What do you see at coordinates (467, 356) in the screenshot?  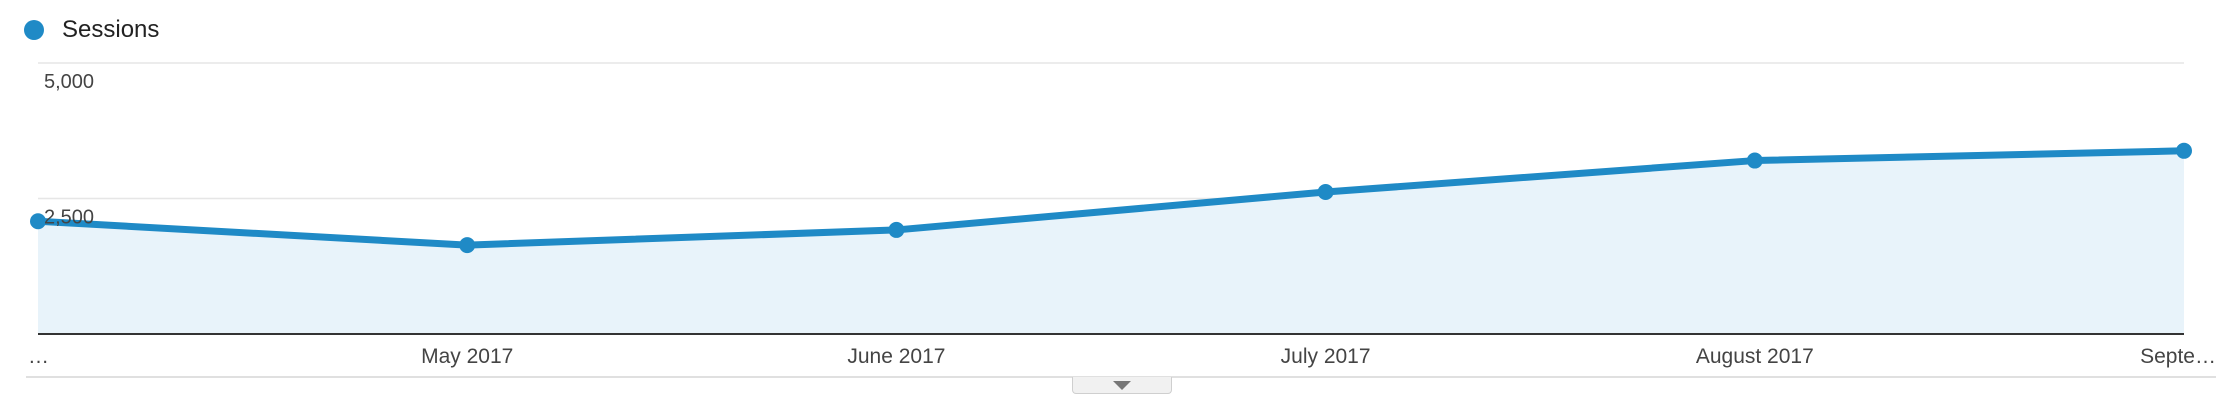 I see `x-tick-label: May 2017` at bounding box center [467, 356].